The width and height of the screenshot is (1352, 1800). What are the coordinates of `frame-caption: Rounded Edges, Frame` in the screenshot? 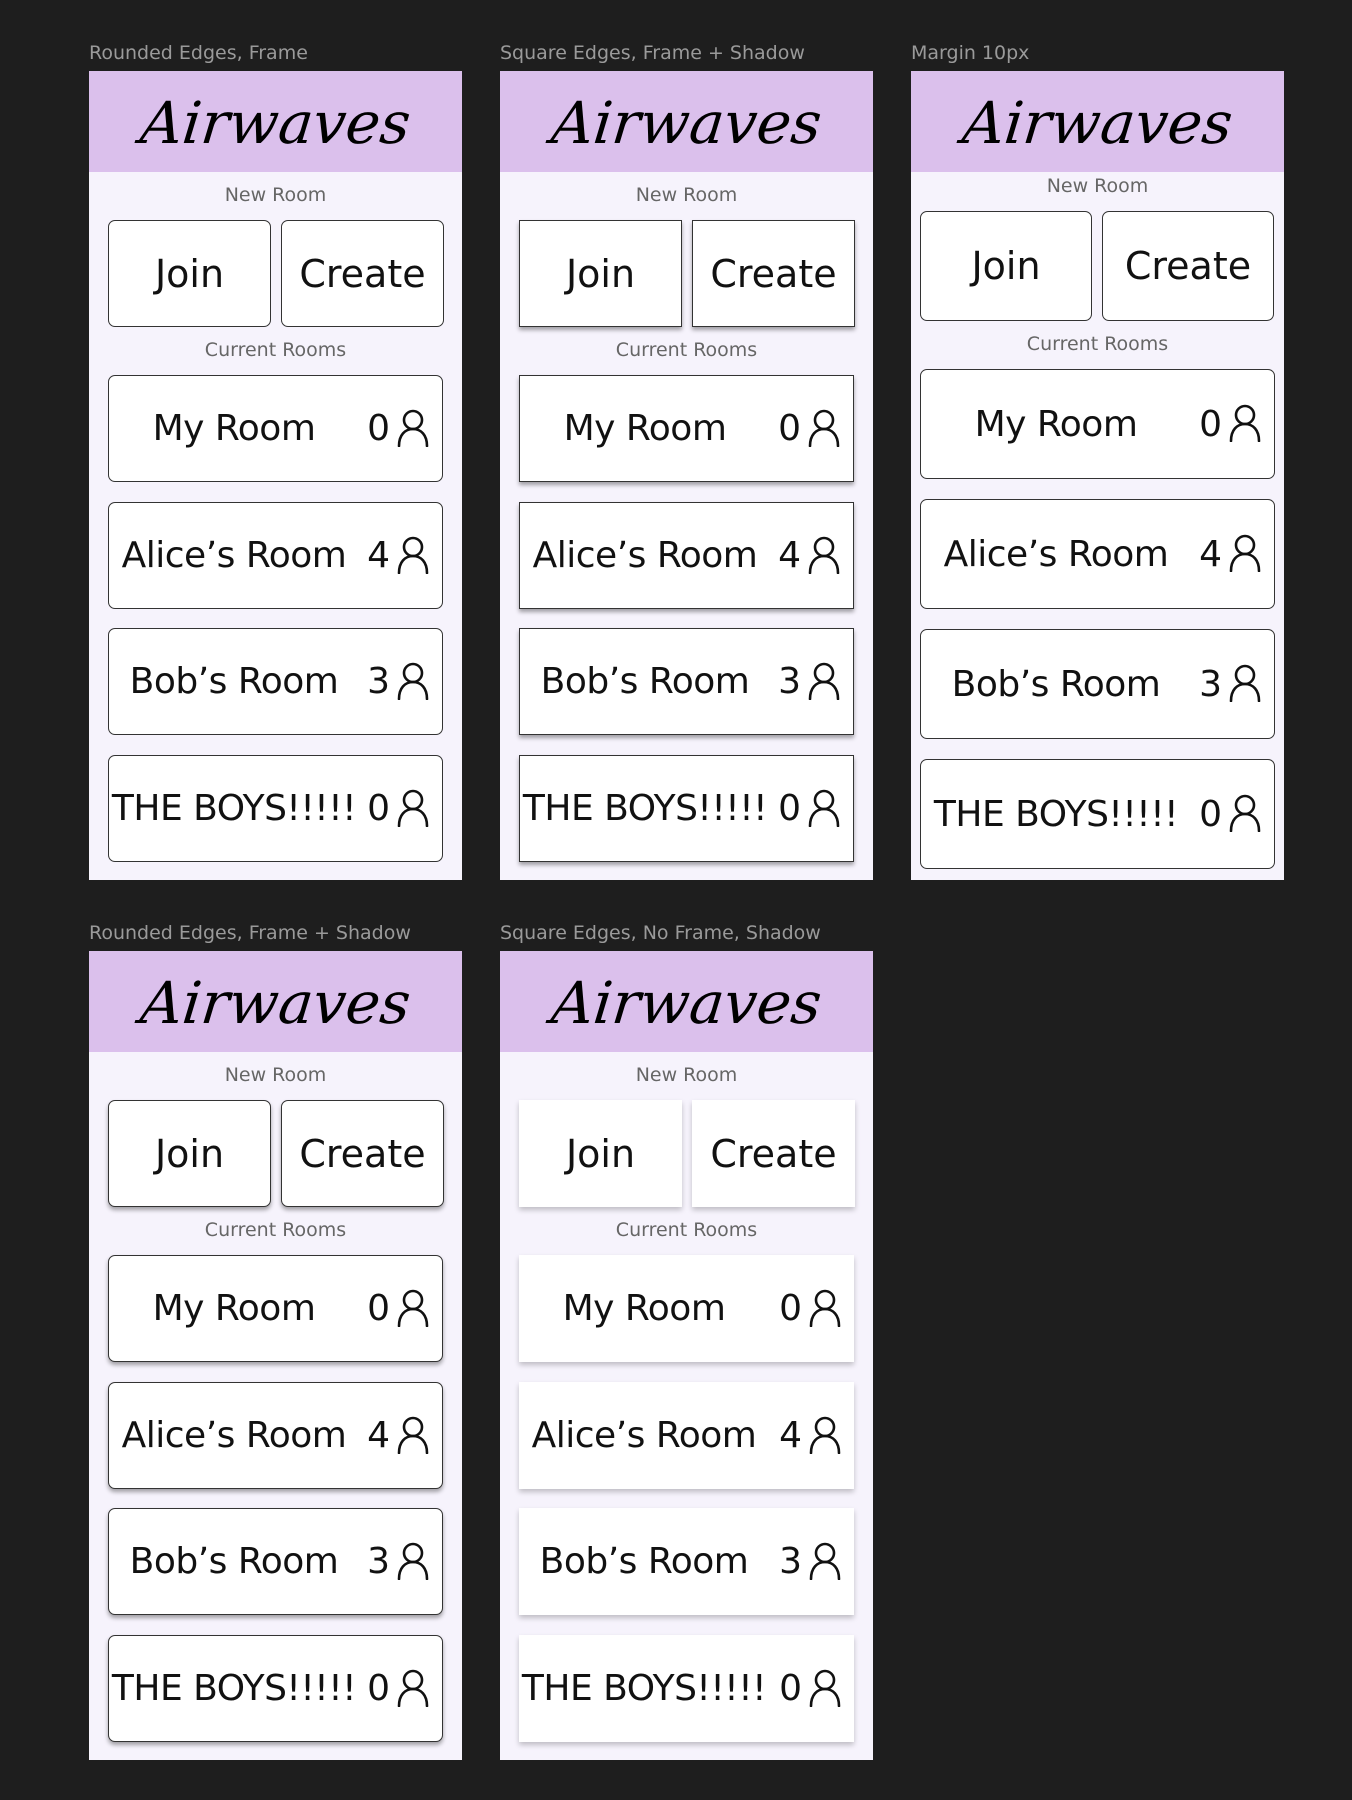 It's located at (198, 53).